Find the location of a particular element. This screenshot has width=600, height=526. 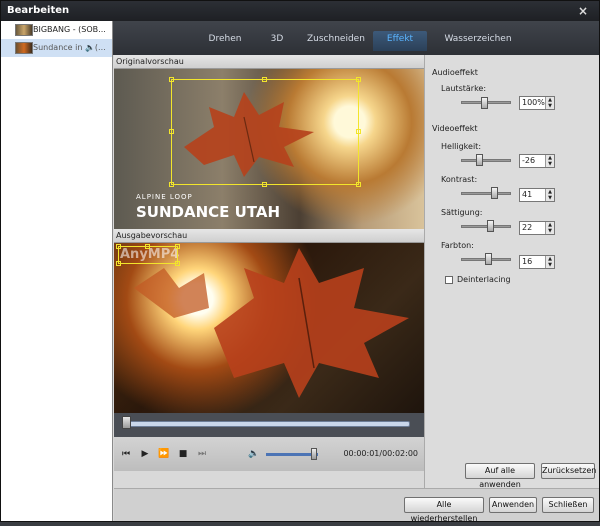

crop-frame is located at coordinates (265, 132).